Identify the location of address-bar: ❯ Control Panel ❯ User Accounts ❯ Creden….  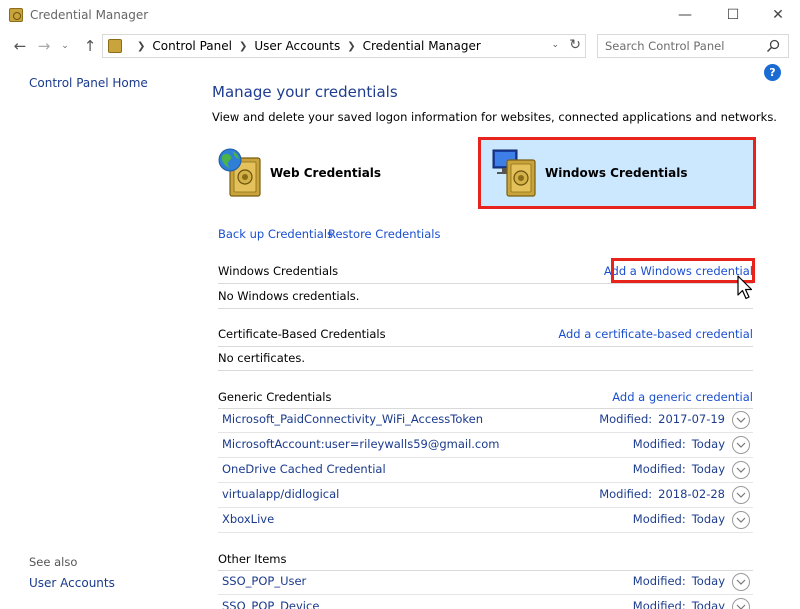
(344, 46).